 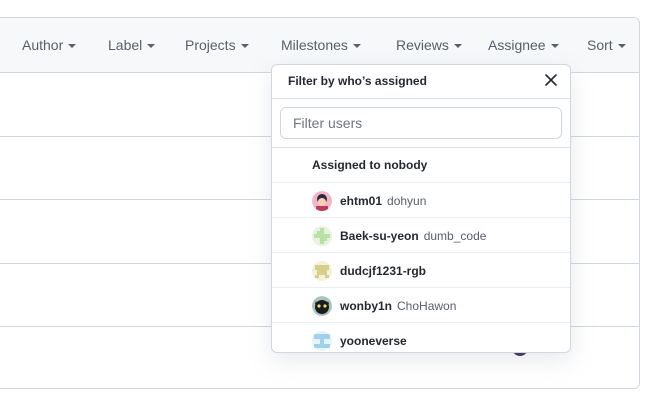 I want to click on user-item-yooneverse: yooneverse, so click(x=421, y=337).